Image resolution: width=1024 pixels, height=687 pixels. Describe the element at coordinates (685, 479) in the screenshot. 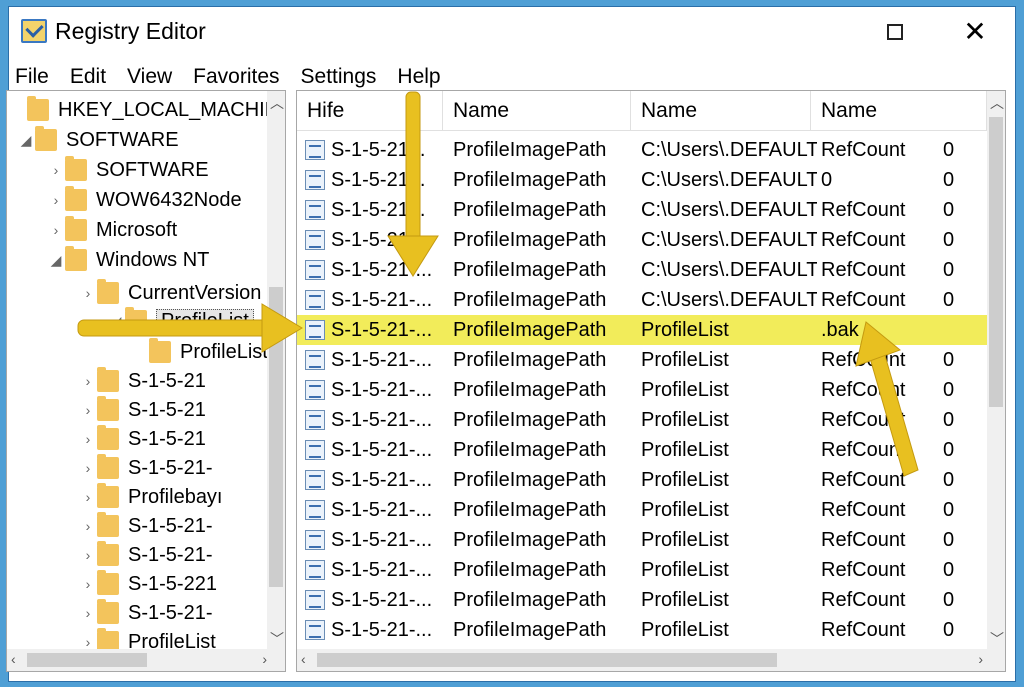

I see `cell-text: ProfileList` at that location.